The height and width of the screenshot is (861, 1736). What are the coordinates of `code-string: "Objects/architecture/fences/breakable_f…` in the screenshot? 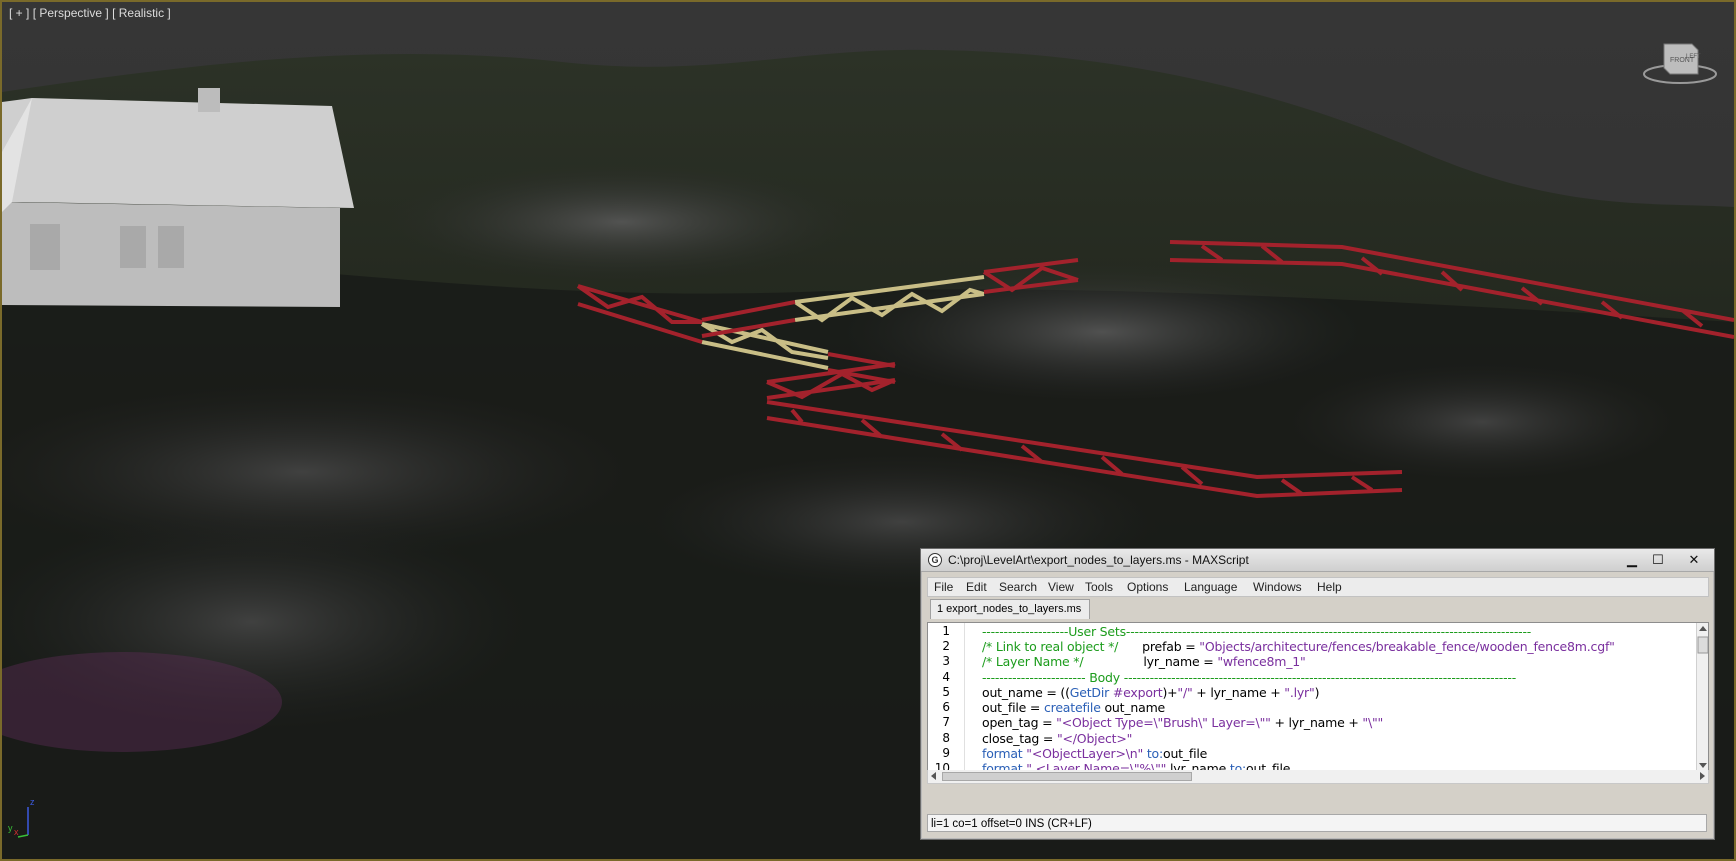 It's located at (1407, 646).